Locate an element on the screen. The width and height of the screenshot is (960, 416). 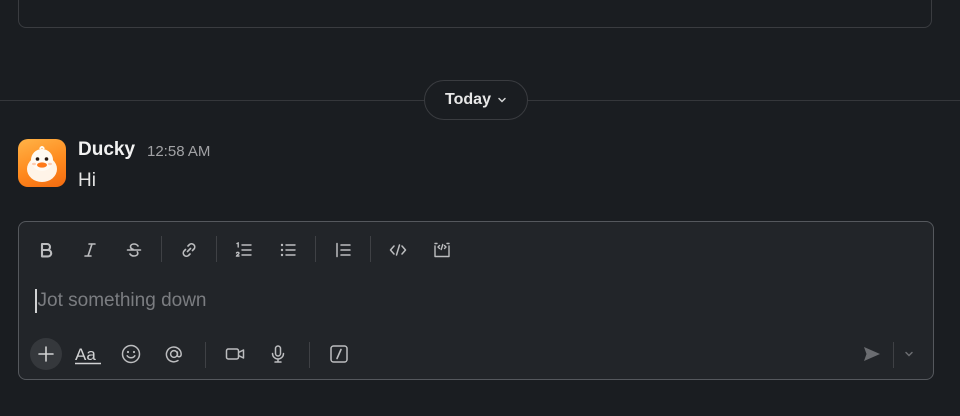
message-timestamp: 12:58 AM is located at coordinates (178, 151).